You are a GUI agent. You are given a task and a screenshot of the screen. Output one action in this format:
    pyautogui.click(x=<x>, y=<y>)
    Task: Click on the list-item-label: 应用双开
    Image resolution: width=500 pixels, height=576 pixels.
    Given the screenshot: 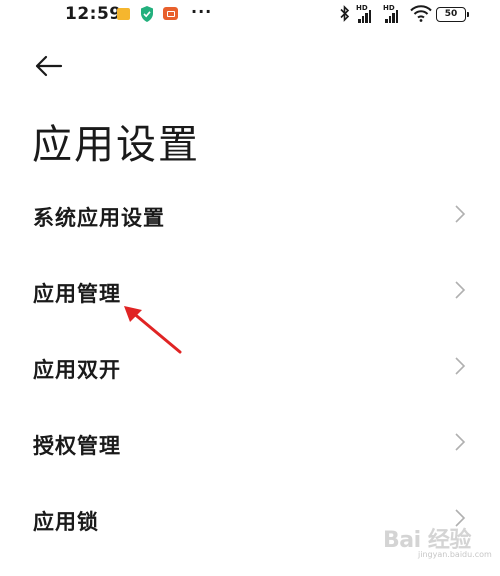 What is the action you would take?
    pyautogui.click(x=77, y=370)
    